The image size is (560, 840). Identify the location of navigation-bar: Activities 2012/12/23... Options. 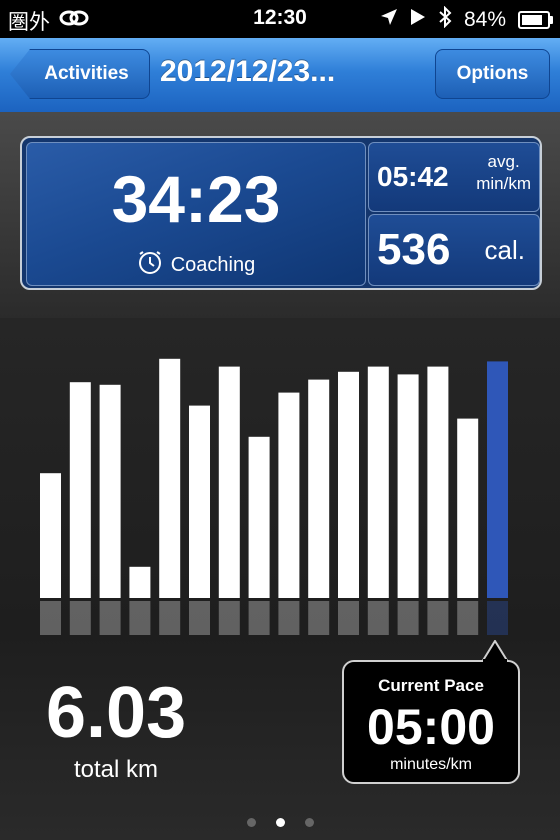
(280, 75).